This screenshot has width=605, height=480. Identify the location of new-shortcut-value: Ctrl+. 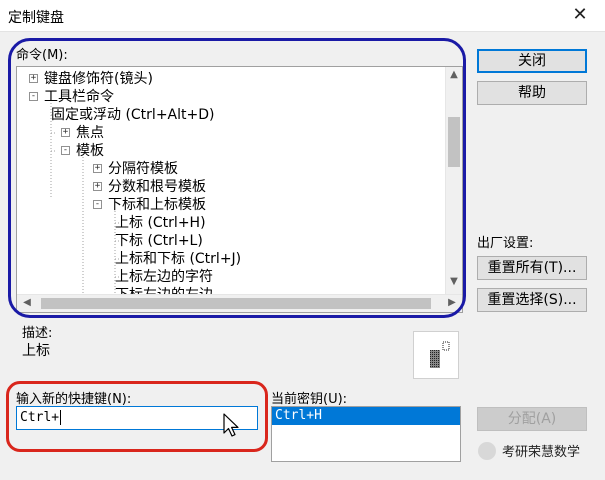
(40, 417).